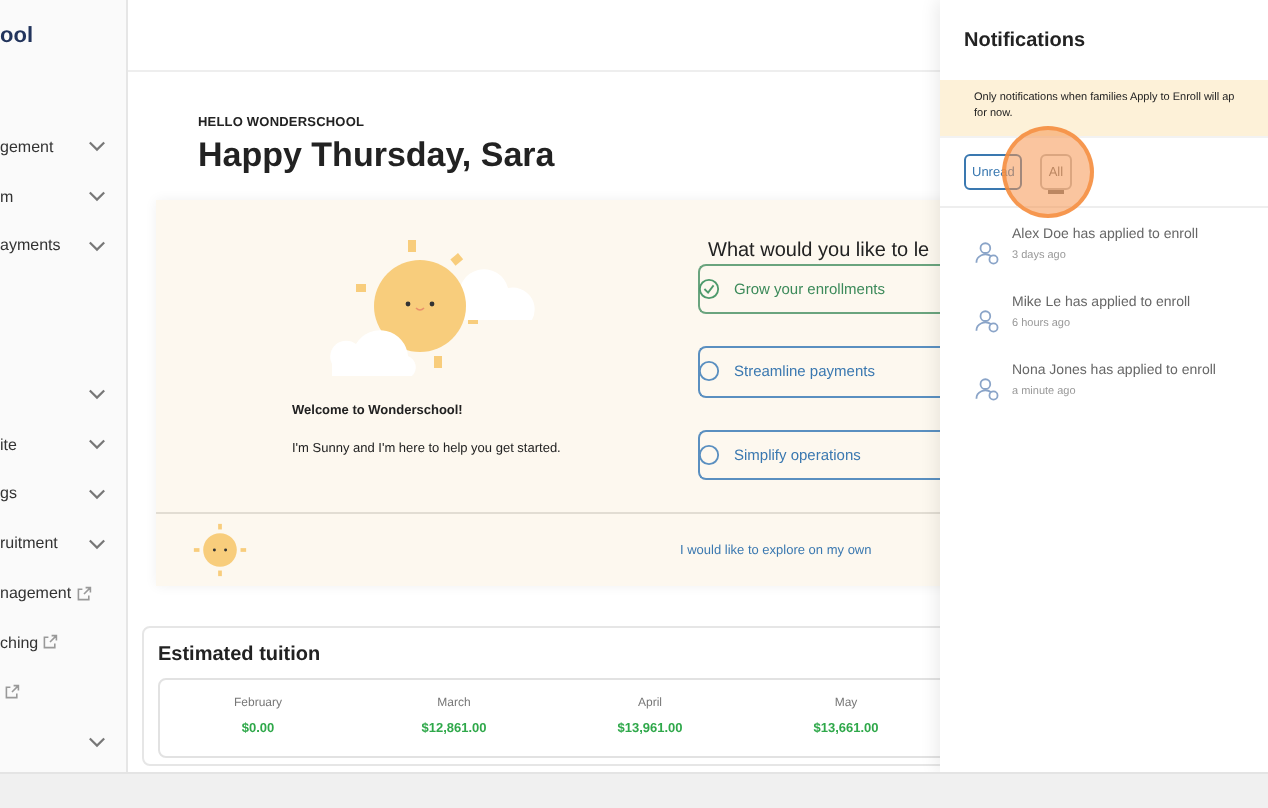 This screenshot has height=808, width=1268. What do you see at coordinates (8, 444) in the screenshot?
I see `sidebar-item: ite` at bounding box center [8, 444].